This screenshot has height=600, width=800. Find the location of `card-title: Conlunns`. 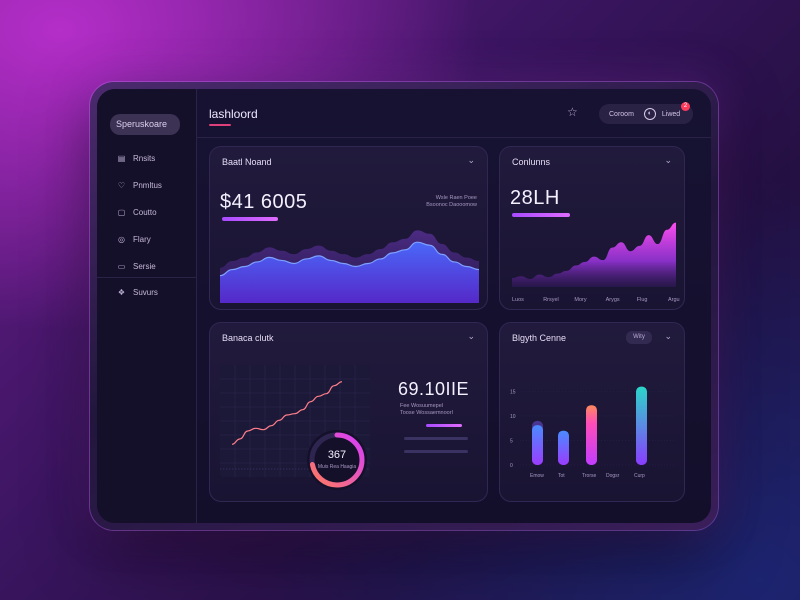

card-title: Conlunns is located at coordinates (531, 162).